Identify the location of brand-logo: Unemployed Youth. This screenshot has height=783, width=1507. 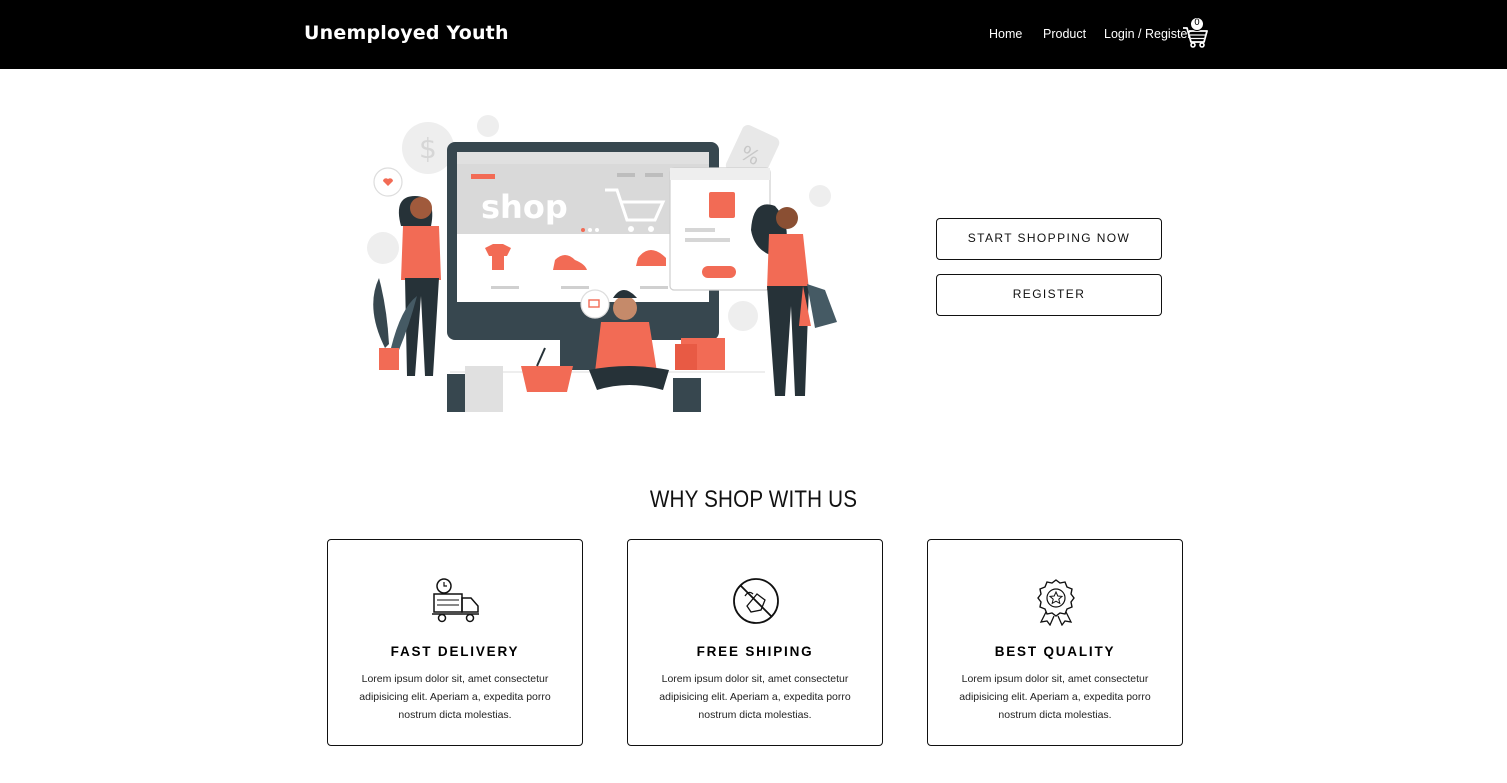
(406, 33).